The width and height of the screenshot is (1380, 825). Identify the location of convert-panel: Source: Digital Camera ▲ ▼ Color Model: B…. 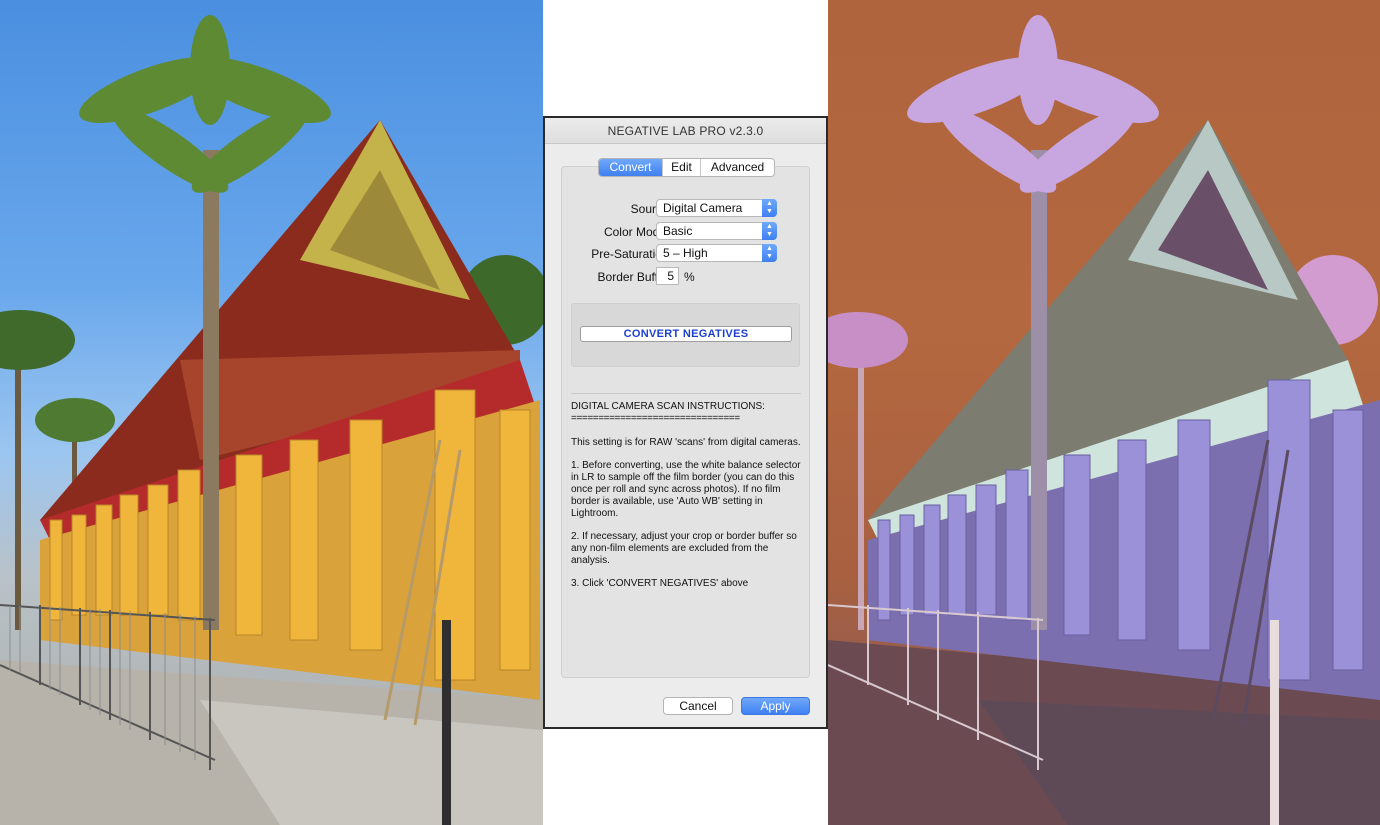
(685, 422).